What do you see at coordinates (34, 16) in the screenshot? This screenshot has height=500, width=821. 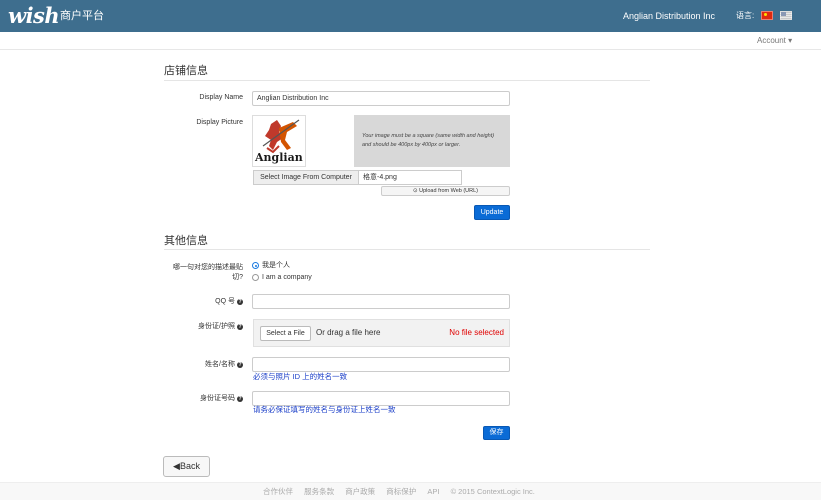 I see `wish-logo: wish` at bounding box center [34, 16].